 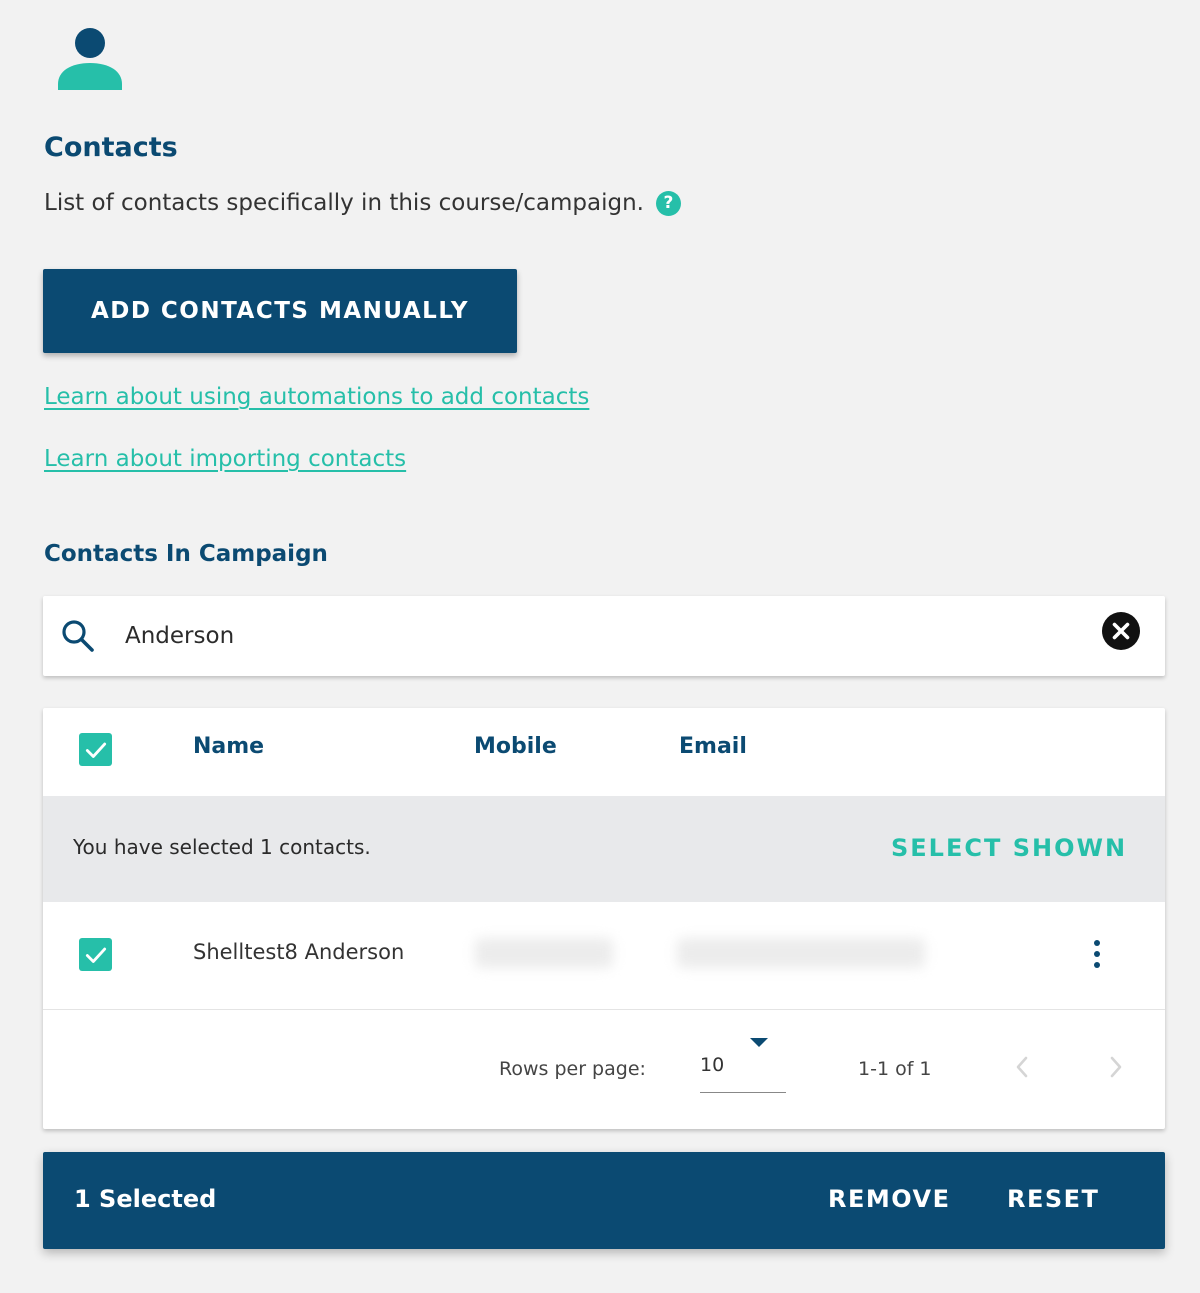 I want to click on more-options-icon, so click(x=1097, y=954).